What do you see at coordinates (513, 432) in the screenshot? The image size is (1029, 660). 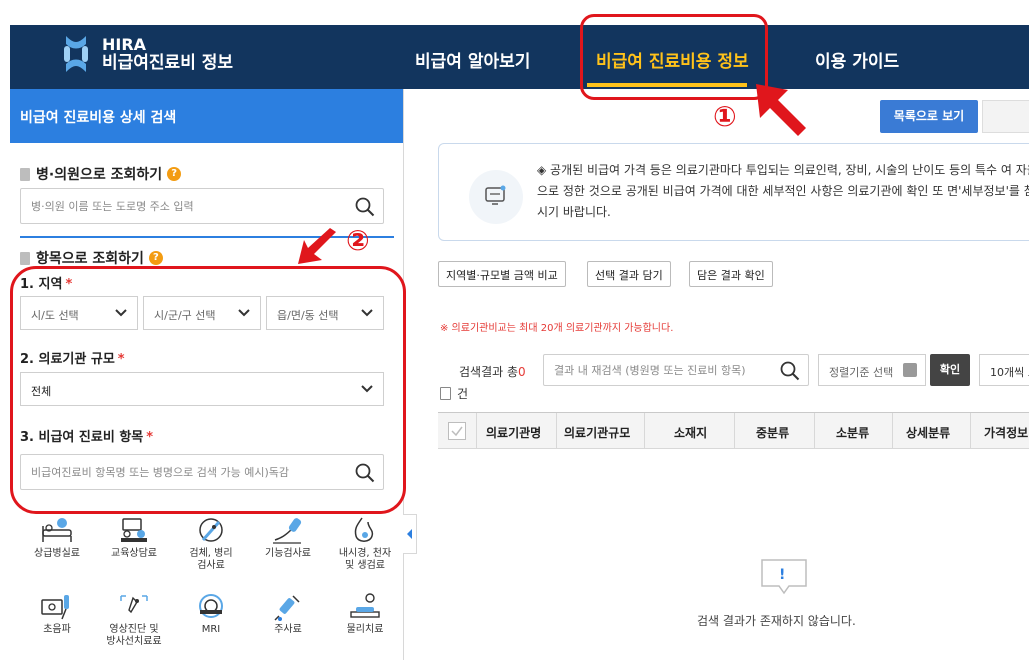 I see `column-header: 의료기관명` at bounding box center [513, 432].